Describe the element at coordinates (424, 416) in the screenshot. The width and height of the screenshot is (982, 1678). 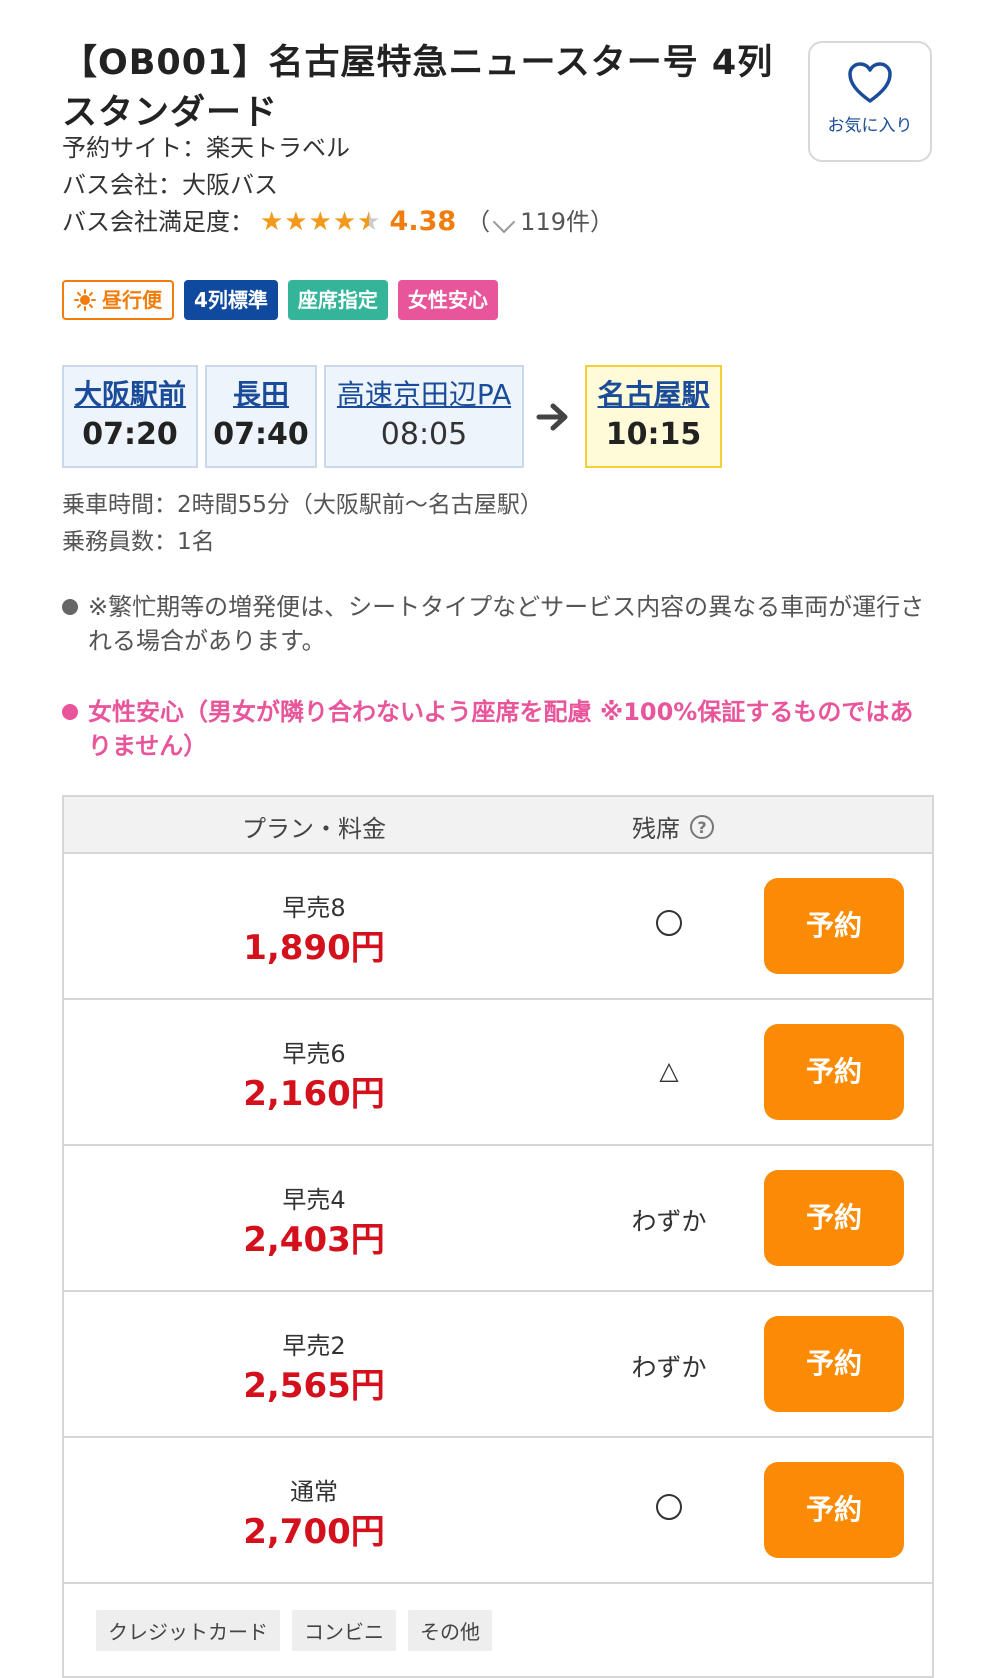
I see `stop-kyotanabe-pa: 高速京田辺PA 08:05` at that location.